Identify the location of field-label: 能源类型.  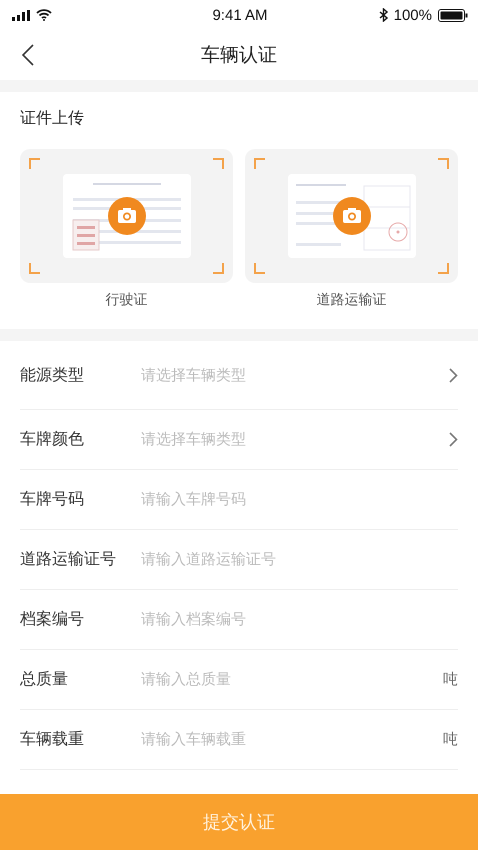
(52, 375).